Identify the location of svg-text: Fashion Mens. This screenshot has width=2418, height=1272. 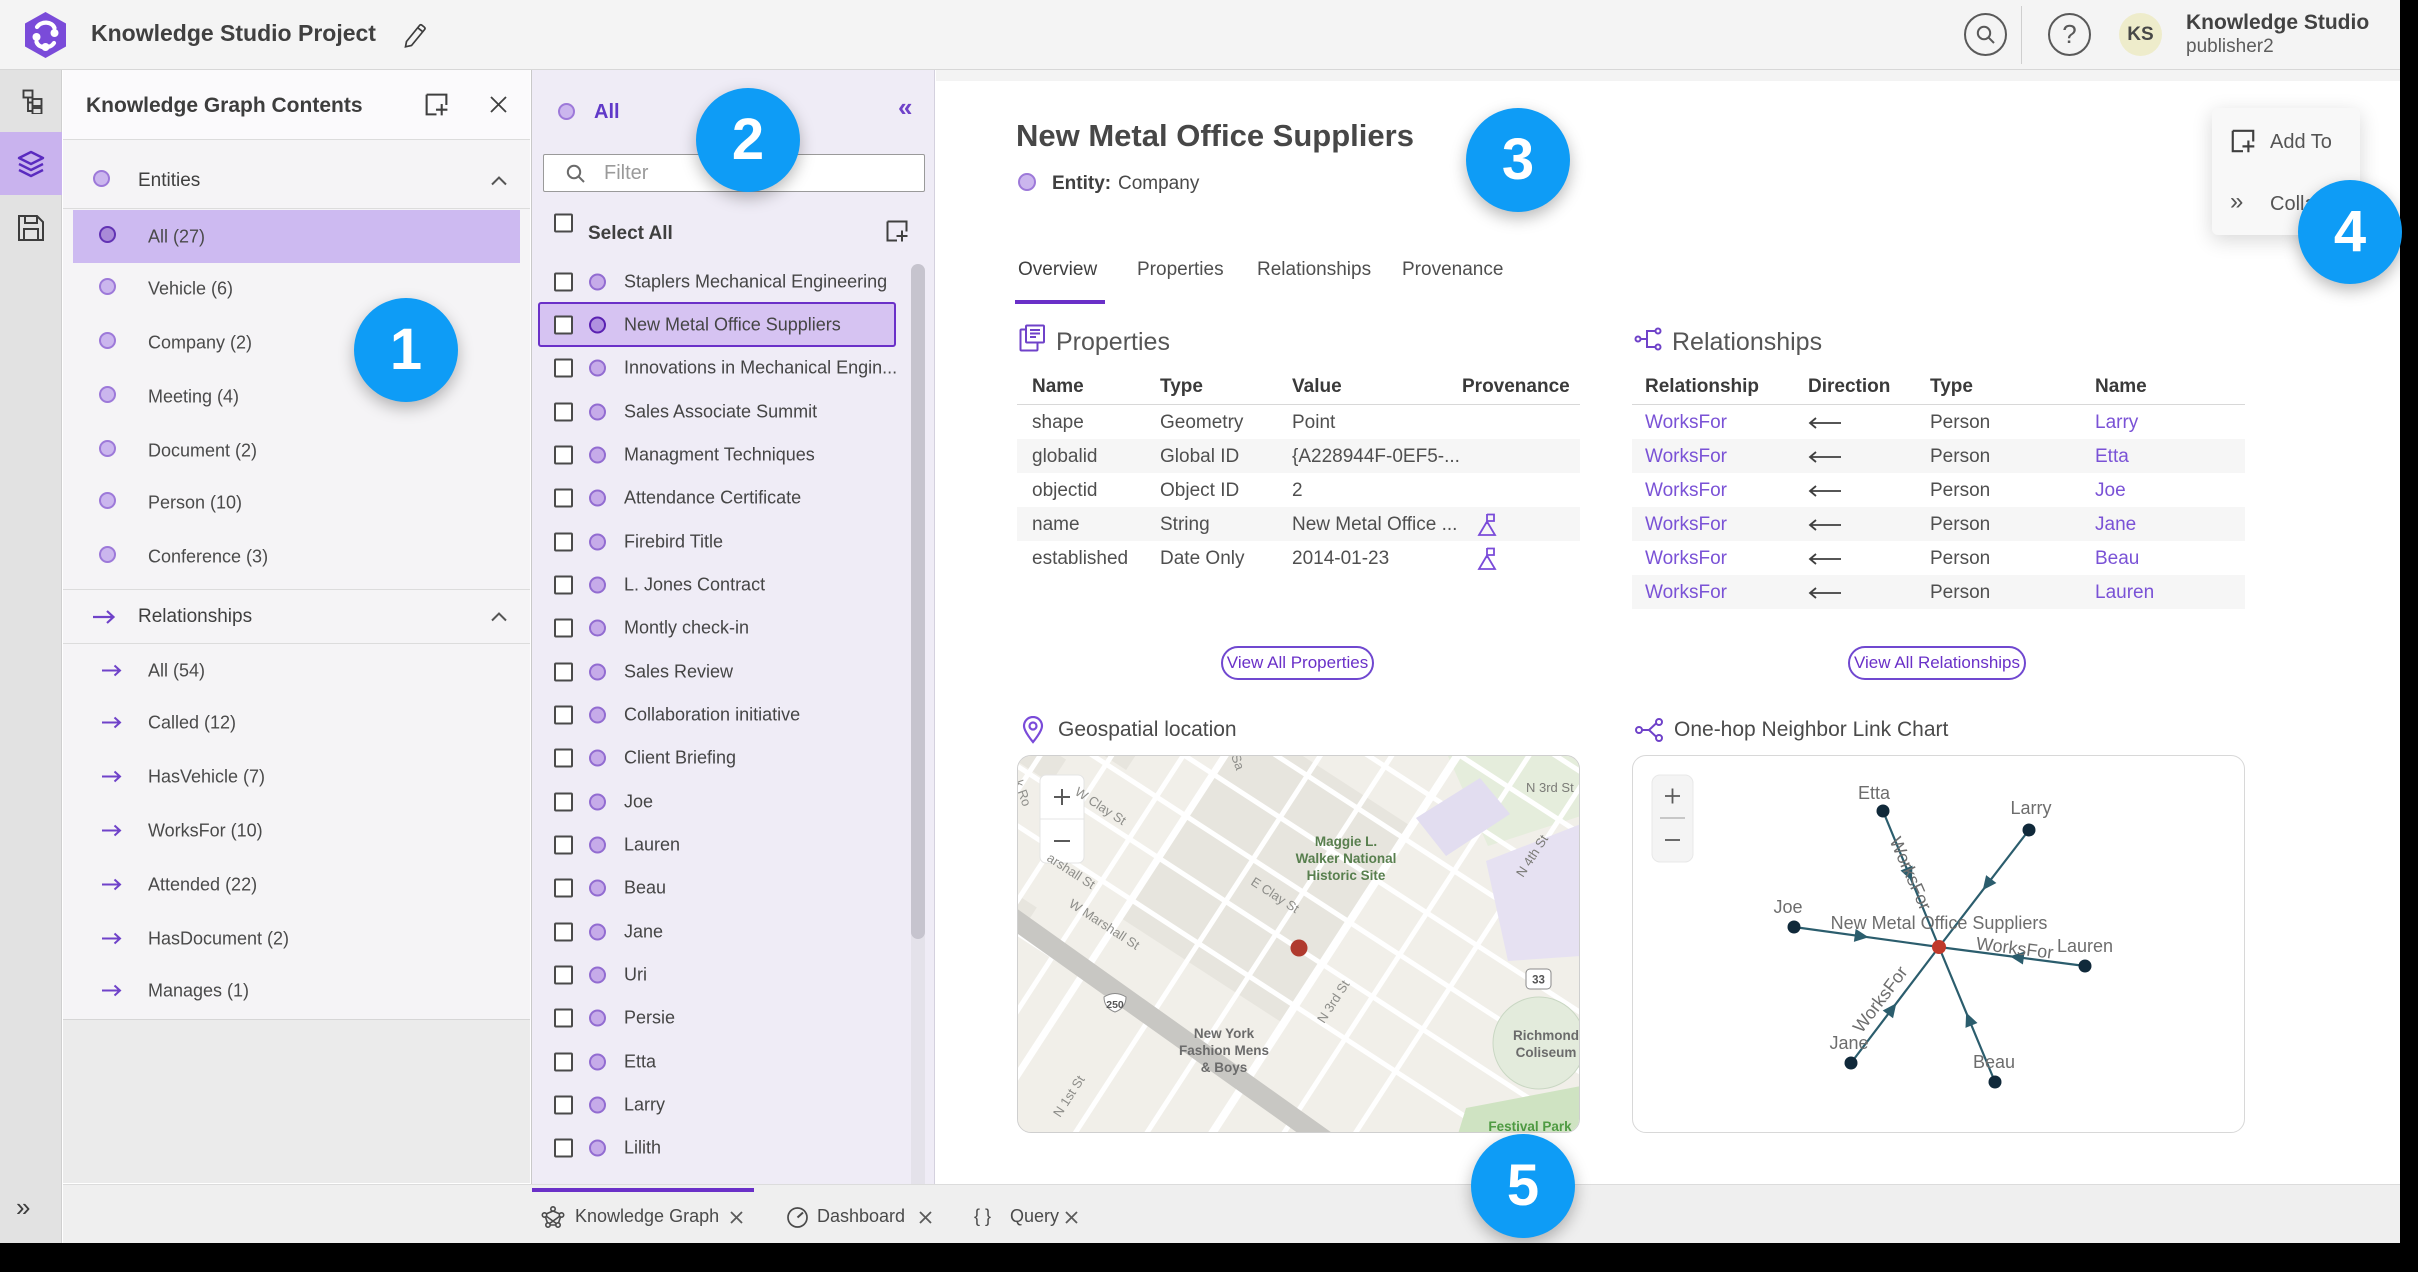
(1224, 1050).